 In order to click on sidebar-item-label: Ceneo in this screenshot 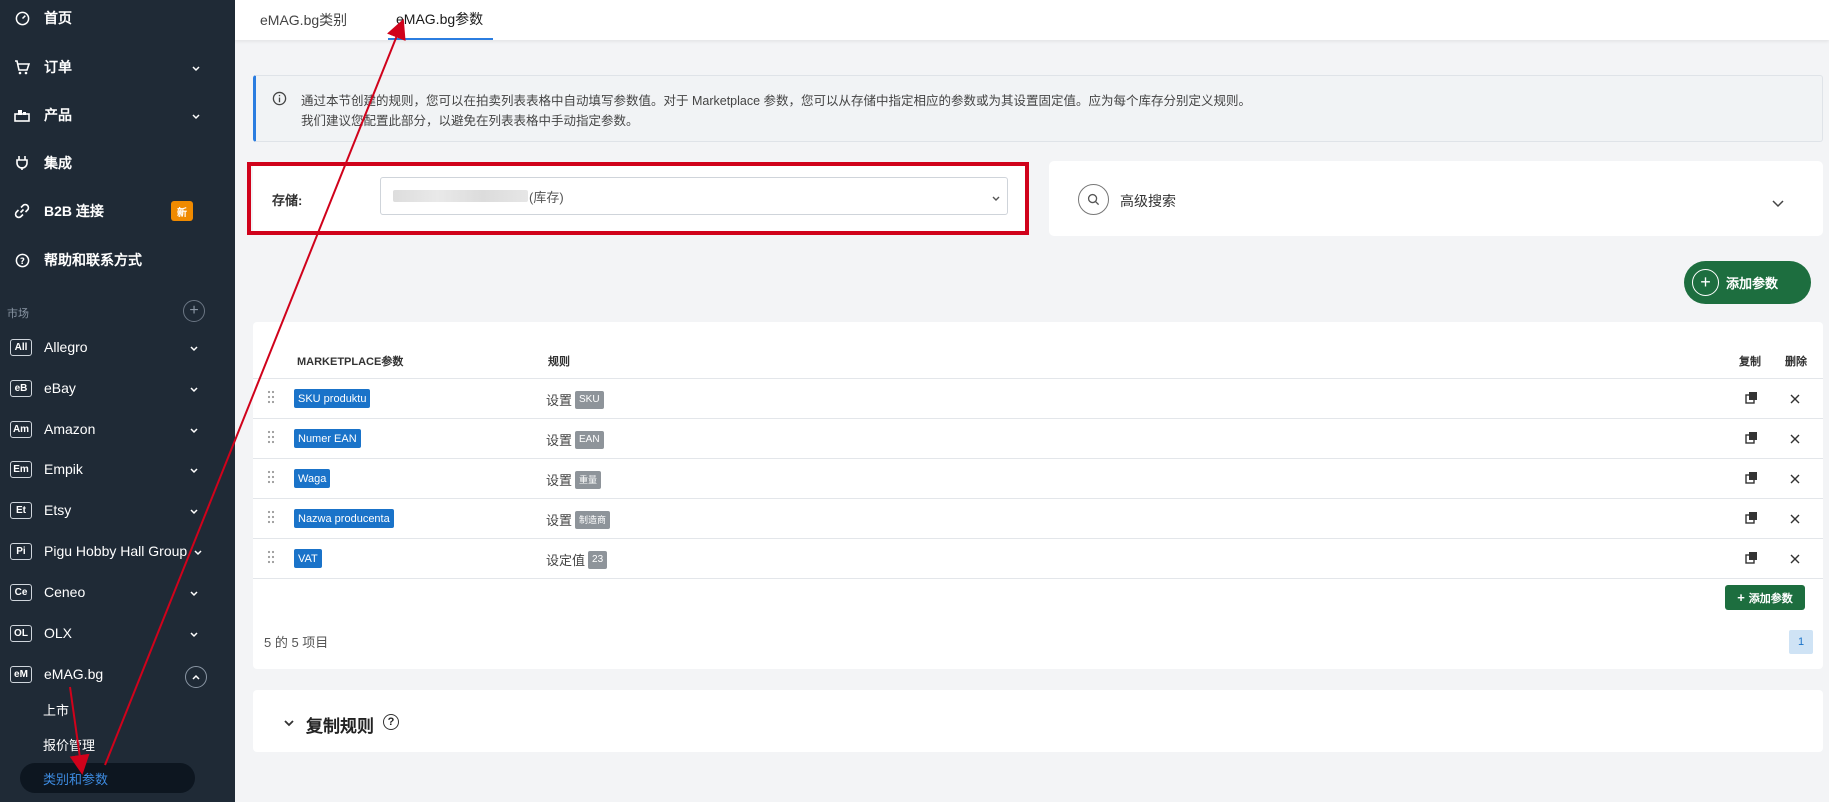, I will do `click(65, 592)`.